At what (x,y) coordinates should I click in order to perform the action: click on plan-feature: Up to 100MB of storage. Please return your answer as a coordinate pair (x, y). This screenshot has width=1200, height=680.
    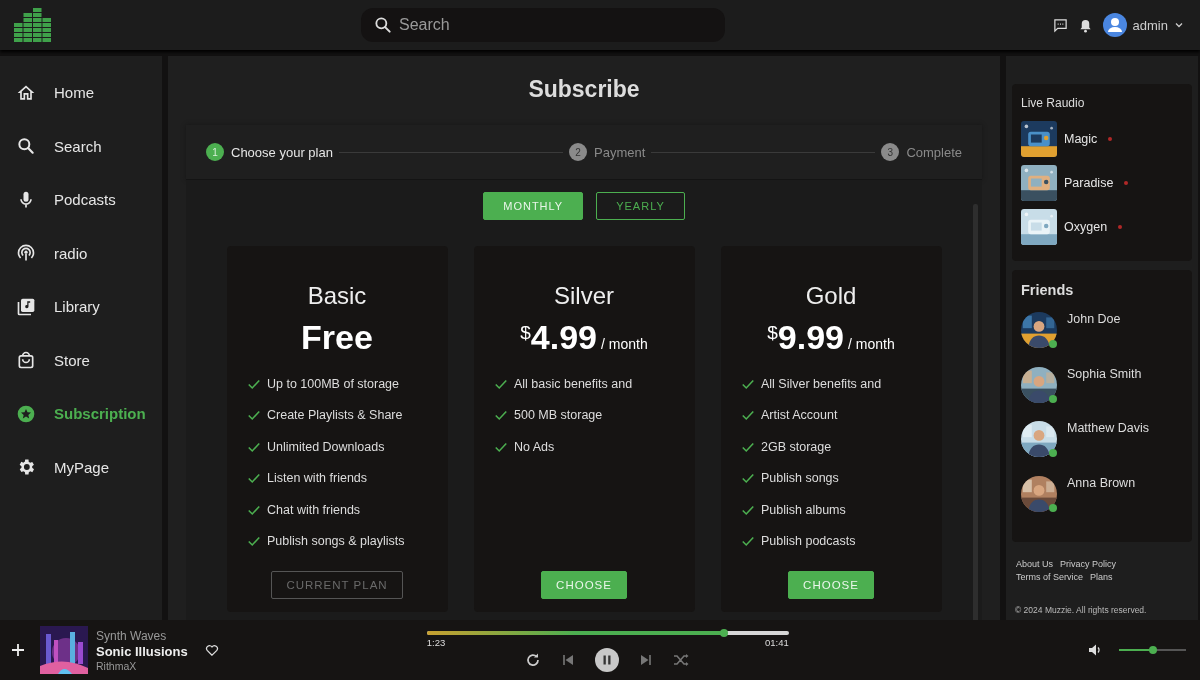
    Looking at the image, I should click on (333, 383).